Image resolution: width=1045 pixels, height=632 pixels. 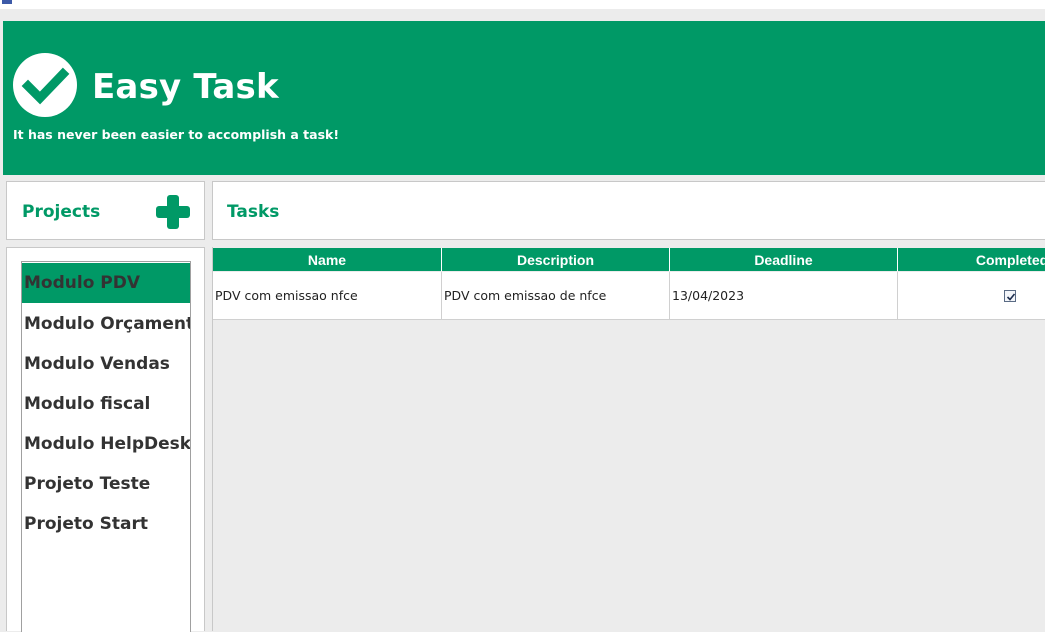 What do you see at coordinates (784, 259) in the screenshot?
I see `column-header-deadline: Deadline` at bounding box center [784, 259].